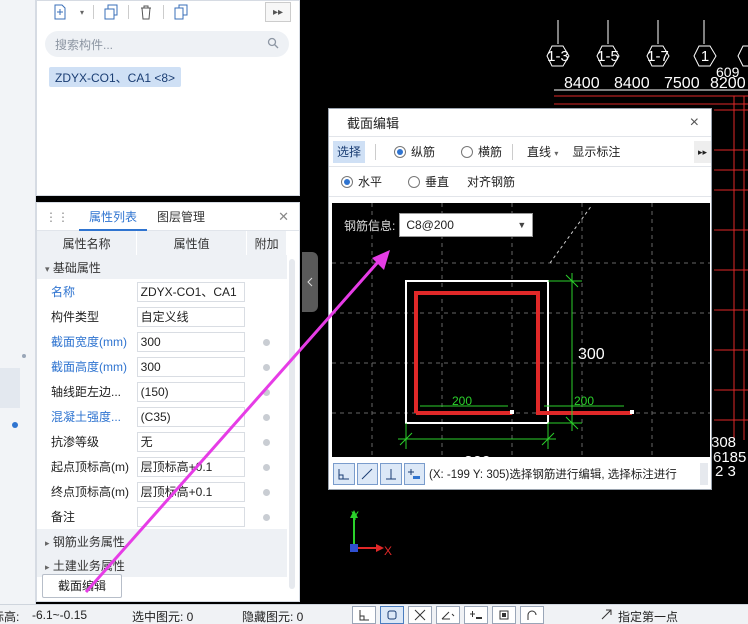 This screenshot has height=624, width=748. What do you see at coordinates (82, 12) in the screenshot?
I see `dropdown-arrow-icon: ▾` at bounding box center [82, 12].